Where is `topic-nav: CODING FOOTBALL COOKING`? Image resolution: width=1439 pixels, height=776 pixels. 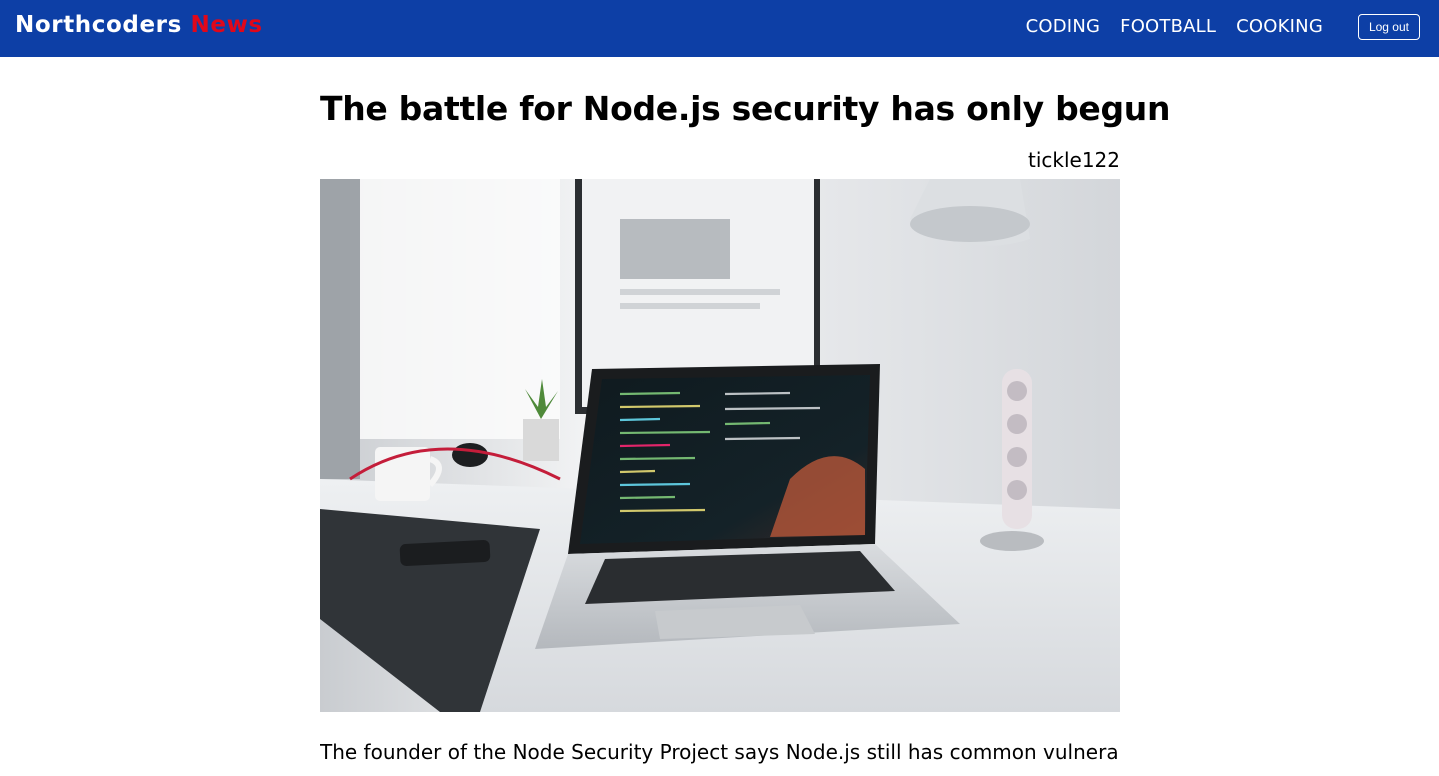
topic-nav: CODING FOOTBALL COOKING is located at coordinates (1174, 26).